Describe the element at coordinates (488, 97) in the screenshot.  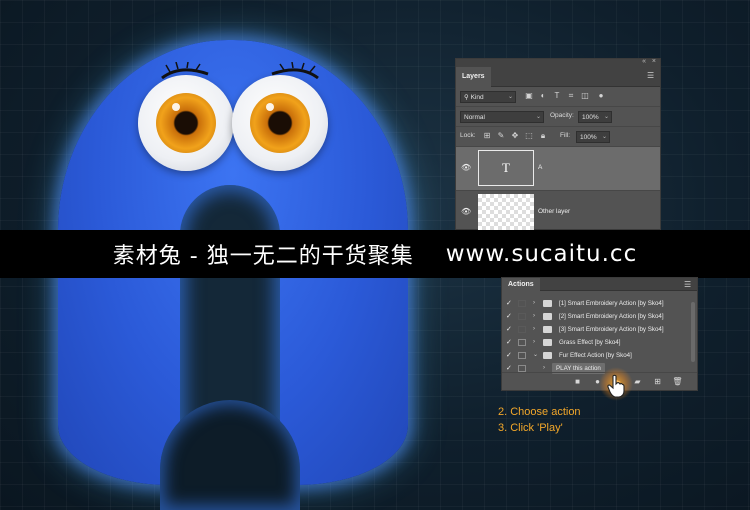
I see `filter-kind-select: ⚲ Kind ⌄` at that location.